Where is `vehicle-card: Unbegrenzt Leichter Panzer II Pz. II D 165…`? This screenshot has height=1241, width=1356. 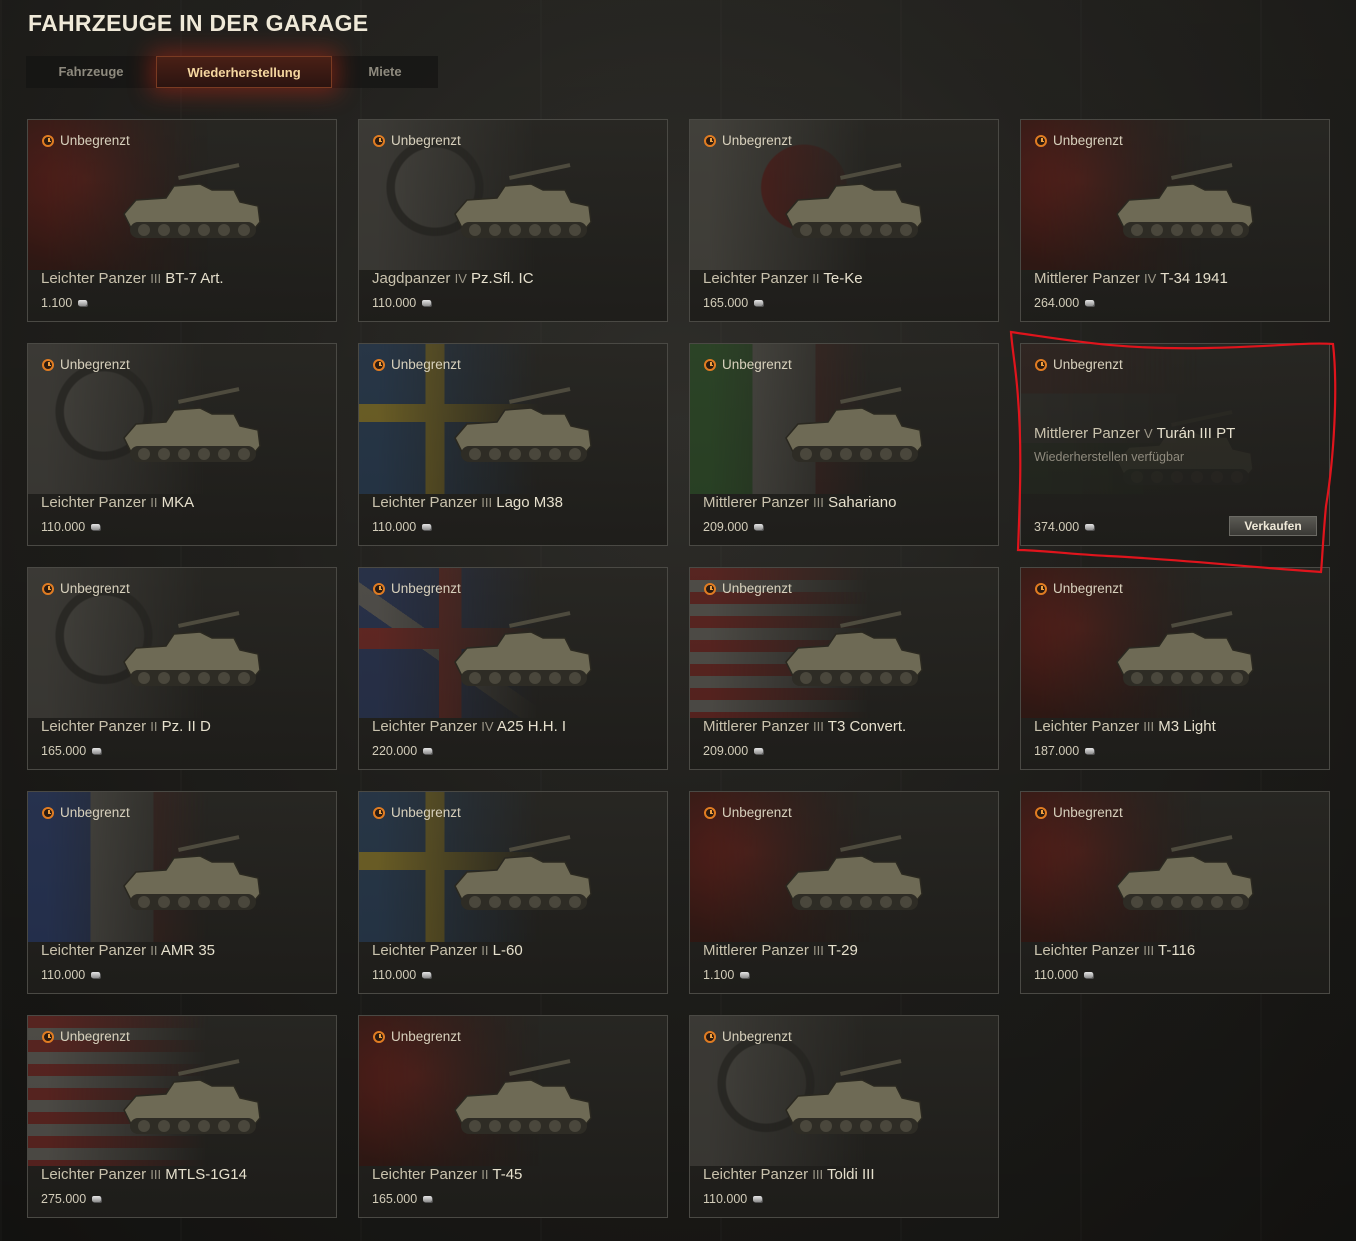
vehicle-card: Unbegrenzt Leichter Panzer II Pz. II D 165… is located at coordinates (182, 668).